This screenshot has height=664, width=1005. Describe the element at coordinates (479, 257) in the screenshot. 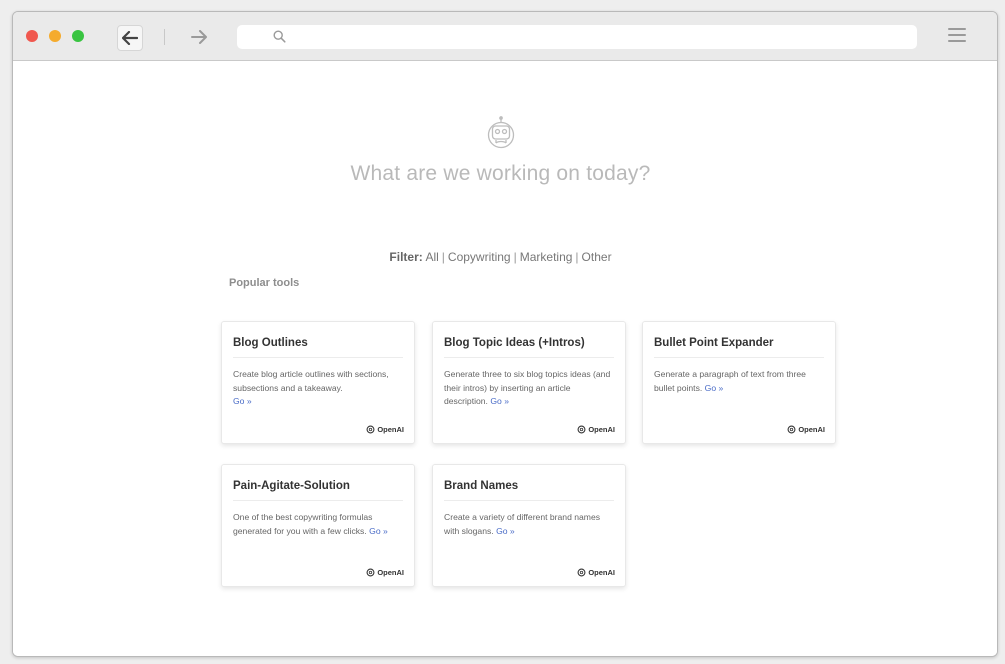

I see `filter-copywriting: Copywriting` at that location.